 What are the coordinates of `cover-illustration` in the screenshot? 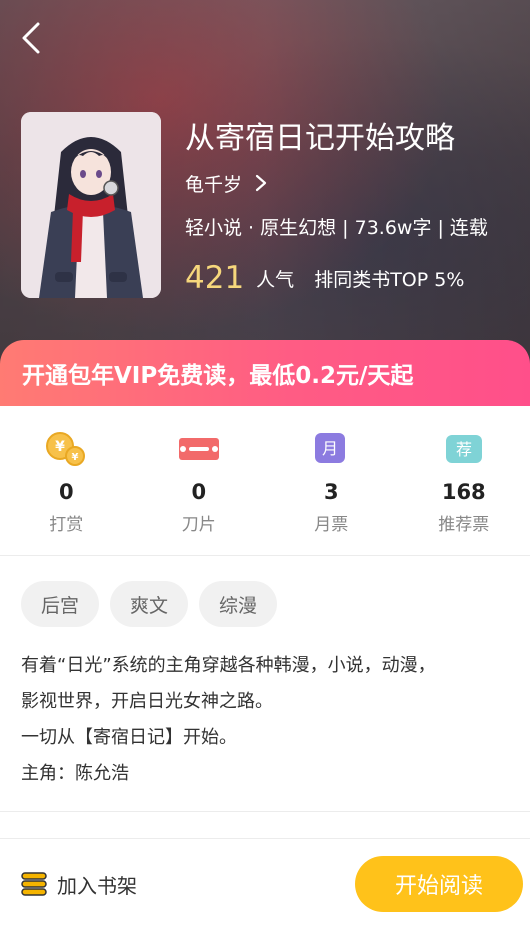 It's located at (91, 205).